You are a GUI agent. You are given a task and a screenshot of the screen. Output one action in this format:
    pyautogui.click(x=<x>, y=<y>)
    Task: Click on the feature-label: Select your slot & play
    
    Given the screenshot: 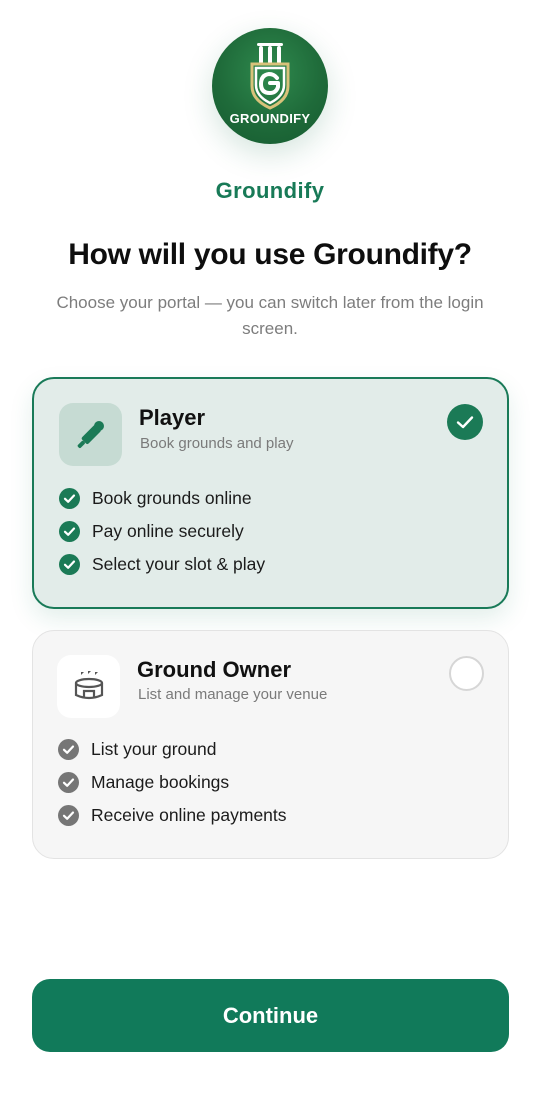 What is the action you would take?
    pyautogui.click(x=179, y=563)
    